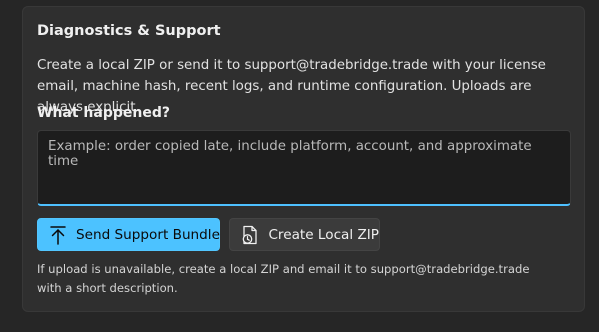 This screenshot has height=332, width=599. Describe the element at coordinates (103, 113) in the screenshot. I see `what-happened-label: What happened?` at that location.